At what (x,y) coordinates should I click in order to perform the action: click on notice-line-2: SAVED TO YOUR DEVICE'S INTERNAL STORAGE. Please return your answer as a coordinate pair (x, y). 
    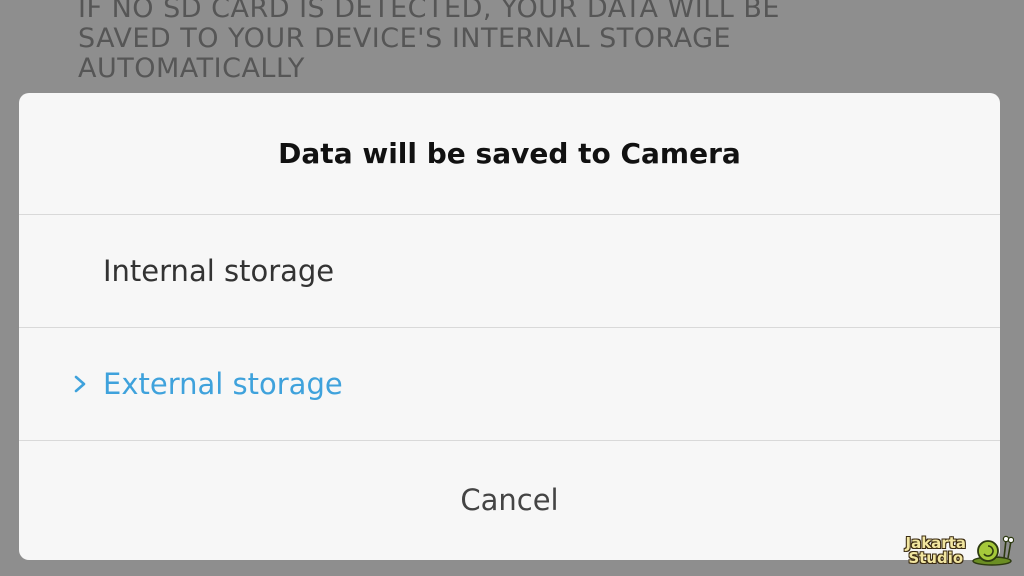
    Looking at the image, I should click on (405, 38).